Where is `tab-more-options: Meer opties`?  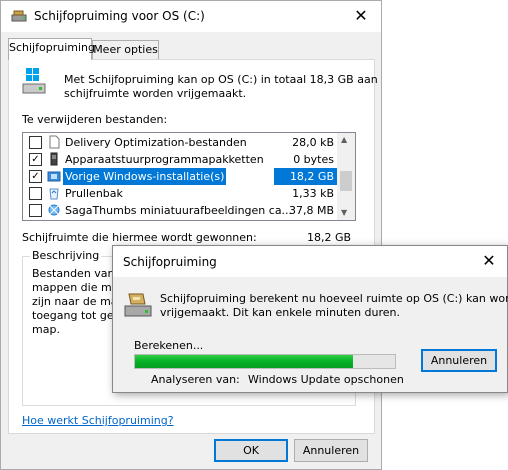
tab-more-options: Meer opties is located at coordinates (125, 50).